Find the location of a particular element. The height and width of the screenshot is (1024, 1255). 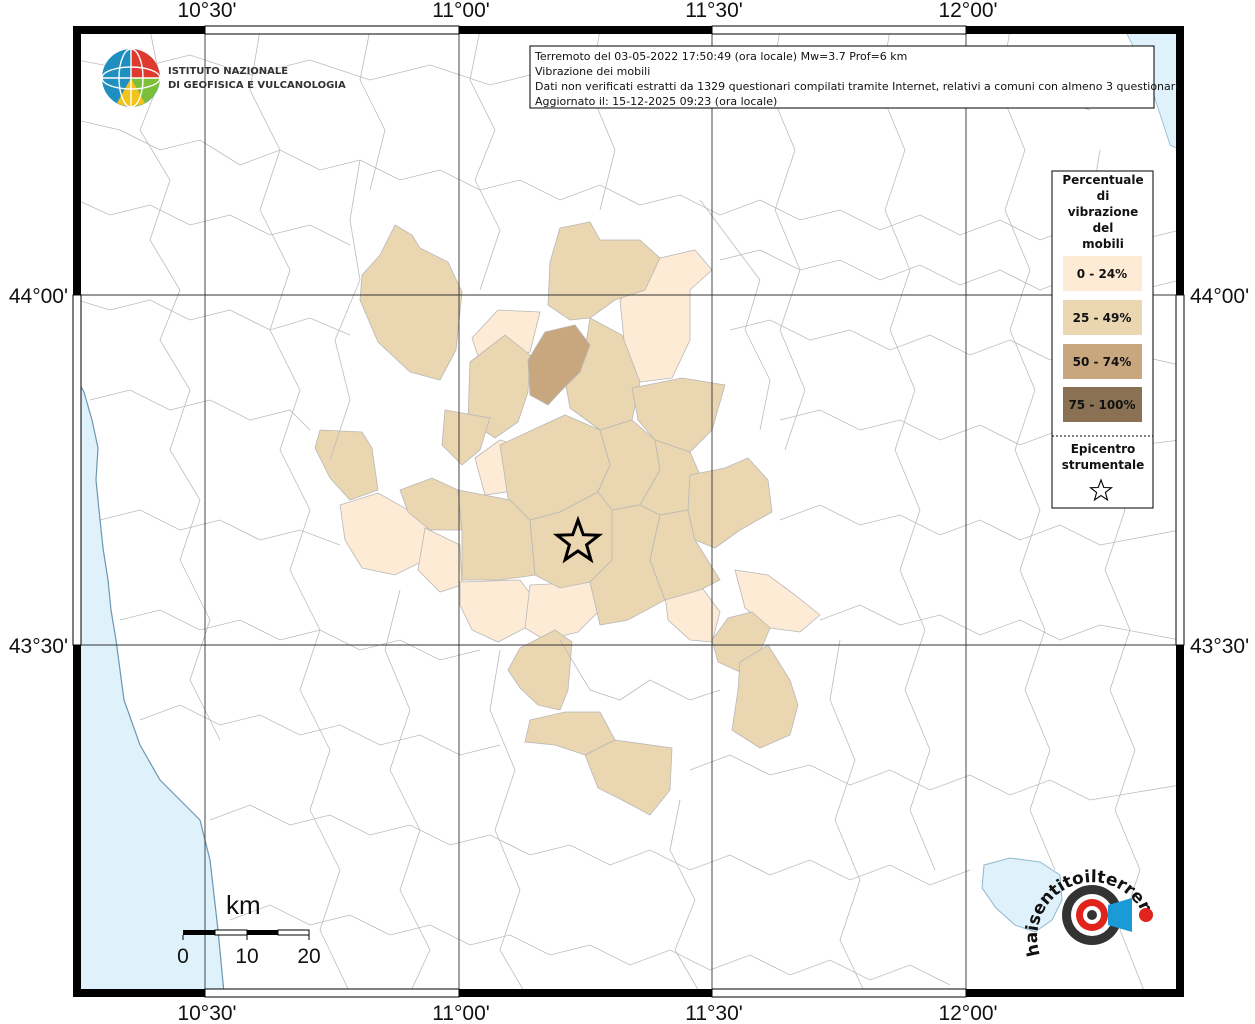

right-tick-labels: 44°00' 43°30' is located at coordinates (1219, 471).